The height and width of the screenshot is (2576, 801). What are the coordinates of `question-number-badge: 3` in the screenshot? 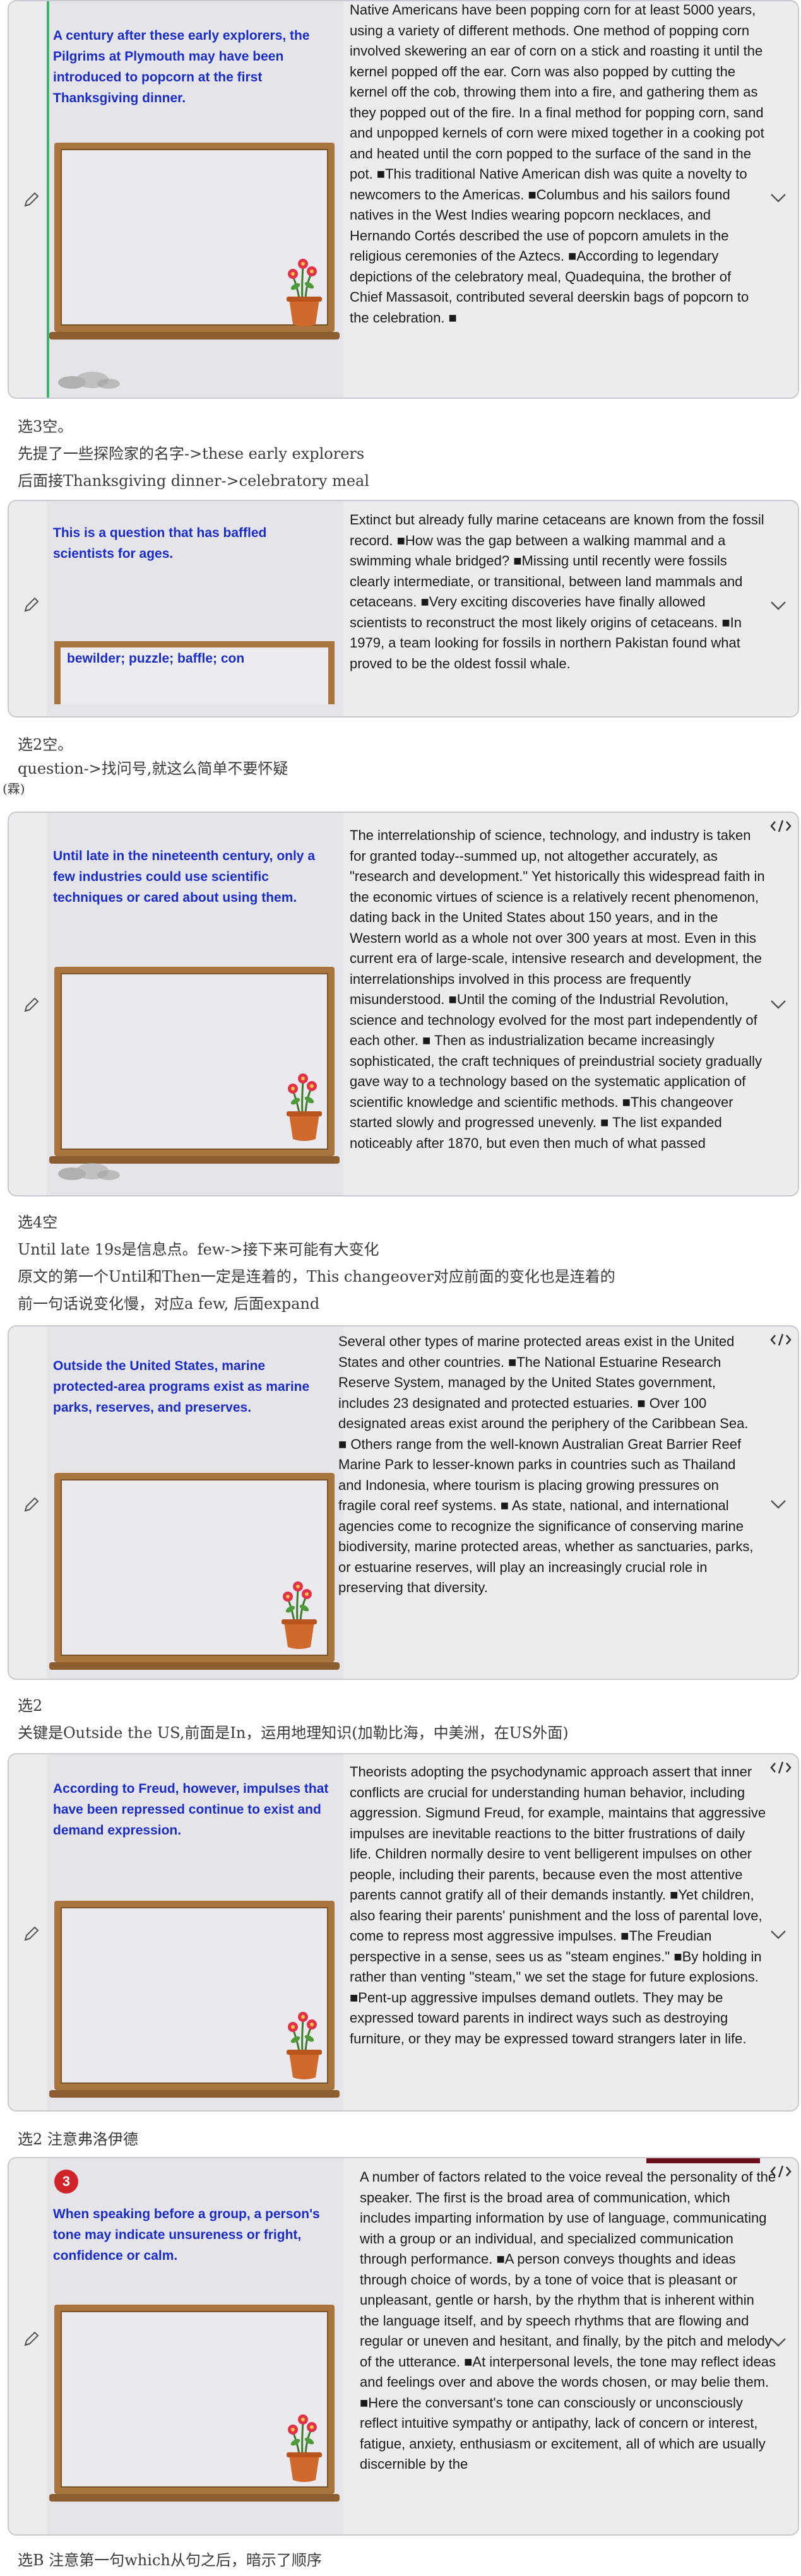 It's located at (66, 2182).